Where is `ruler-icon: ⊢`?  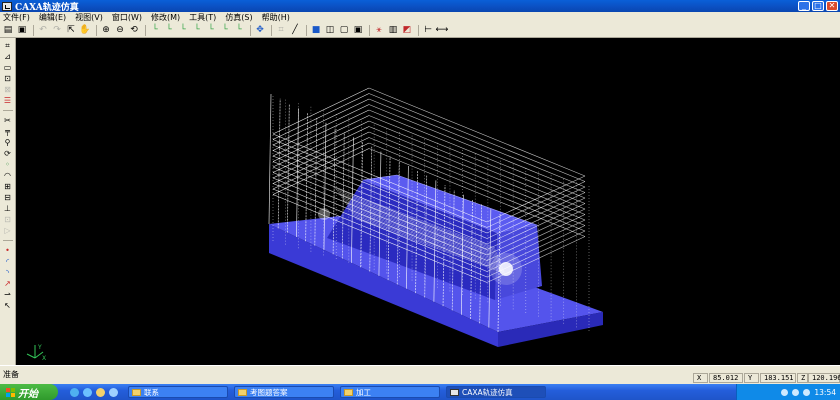 ruler-icon: ⊢ is located at coordinates (428, 30).